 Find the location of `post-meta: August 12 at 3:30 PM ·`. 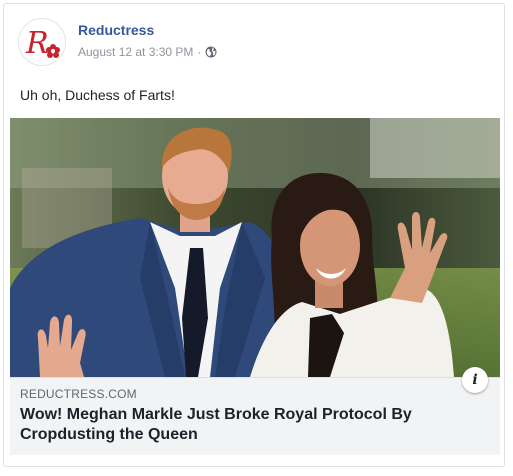

post-meta: August 12 at 3:30 PM · is located at coordinates (147, 52).